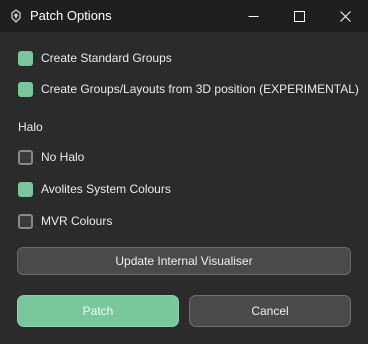 The height and width of the screenshot is (344, 368). I want to click on close-icon, so click(345, 16).